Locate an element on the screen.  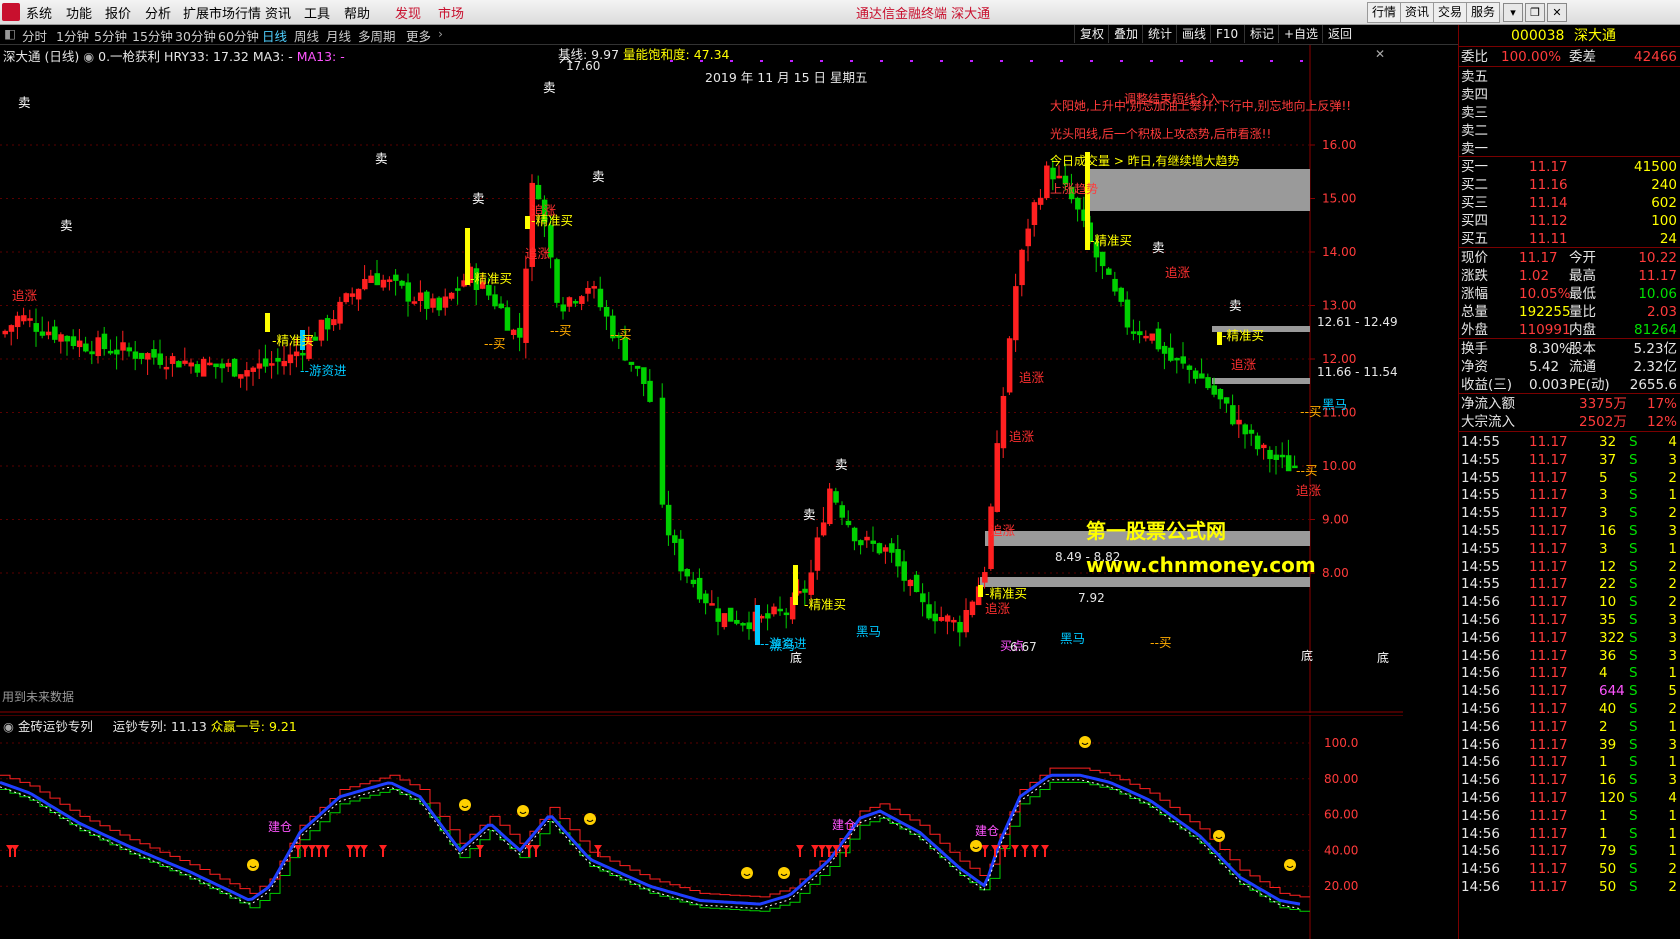
tab-15min: 15分钟 is located at coordinates (152, 35).